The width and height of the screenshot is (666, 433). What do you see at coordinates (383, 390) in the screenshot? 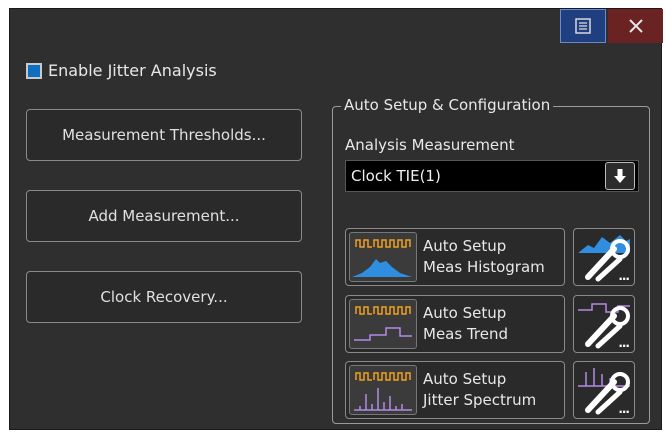
I see `spectrum-icon` at bounding box center [383, 390].